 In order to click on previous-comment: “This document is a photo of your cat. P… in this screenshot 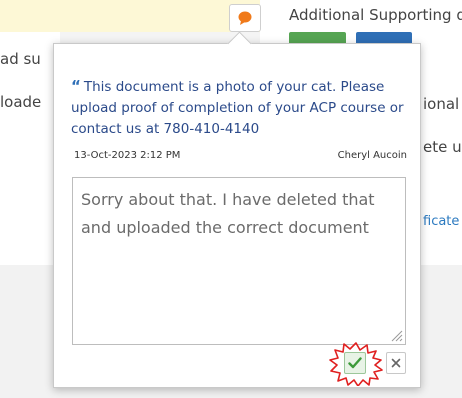, I will do `click(238, 108)`.